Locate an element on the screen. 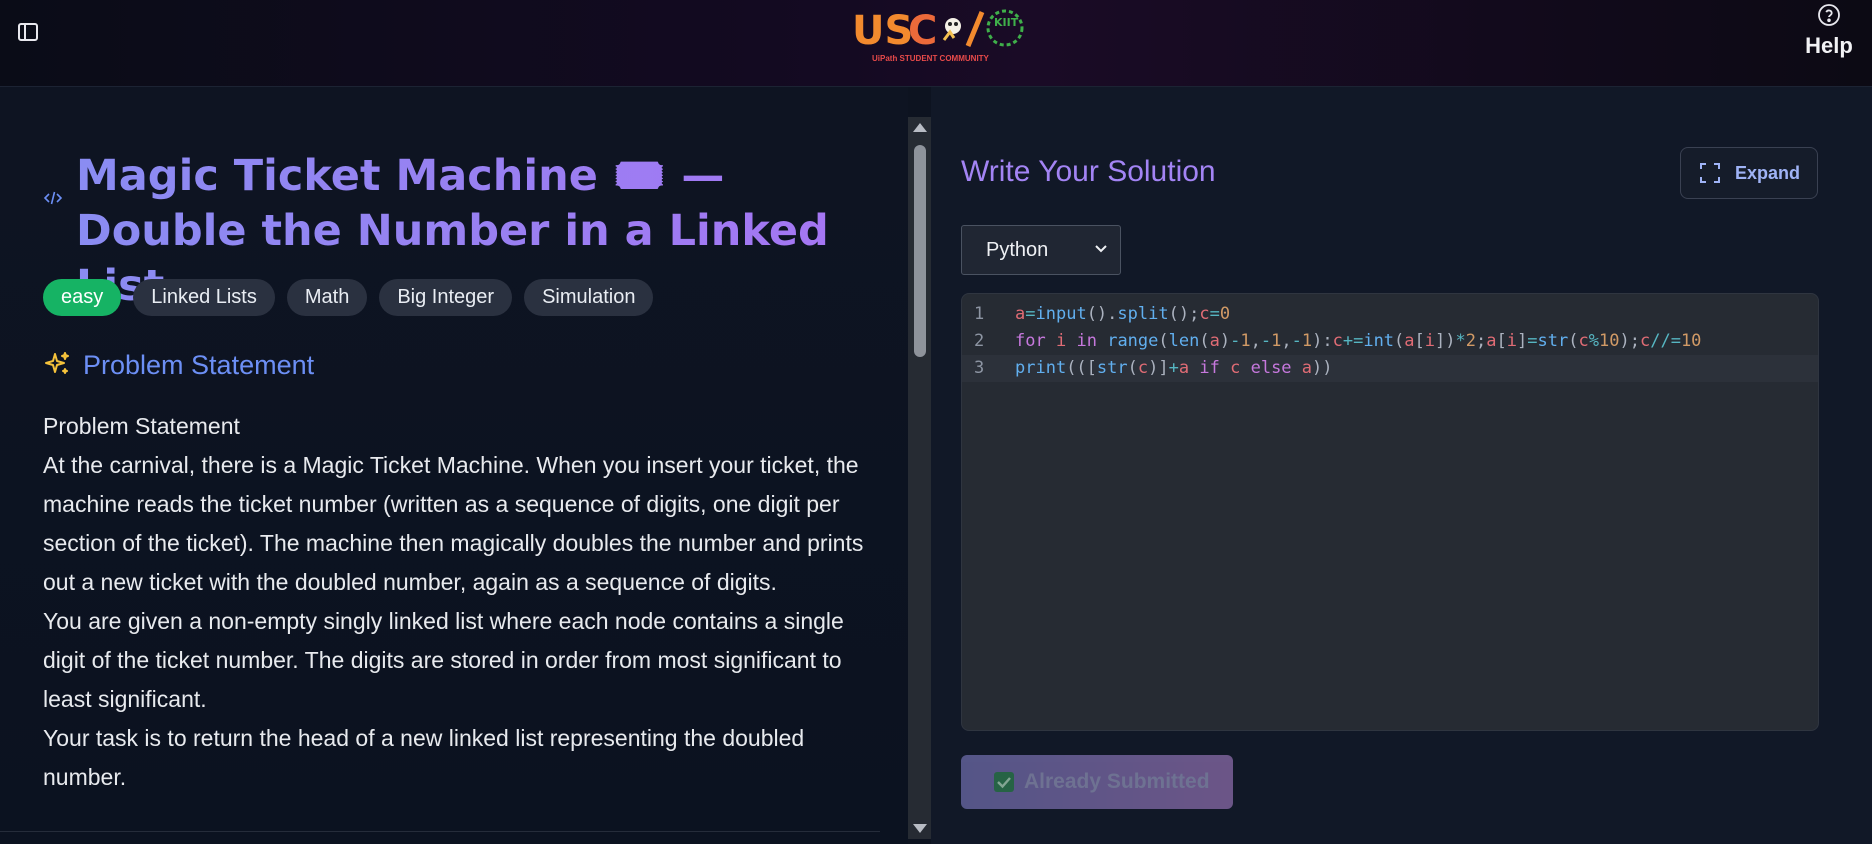 This screenshot has width=1872, height=844. chevron-down-icon is located at coordinates (1101, 249).